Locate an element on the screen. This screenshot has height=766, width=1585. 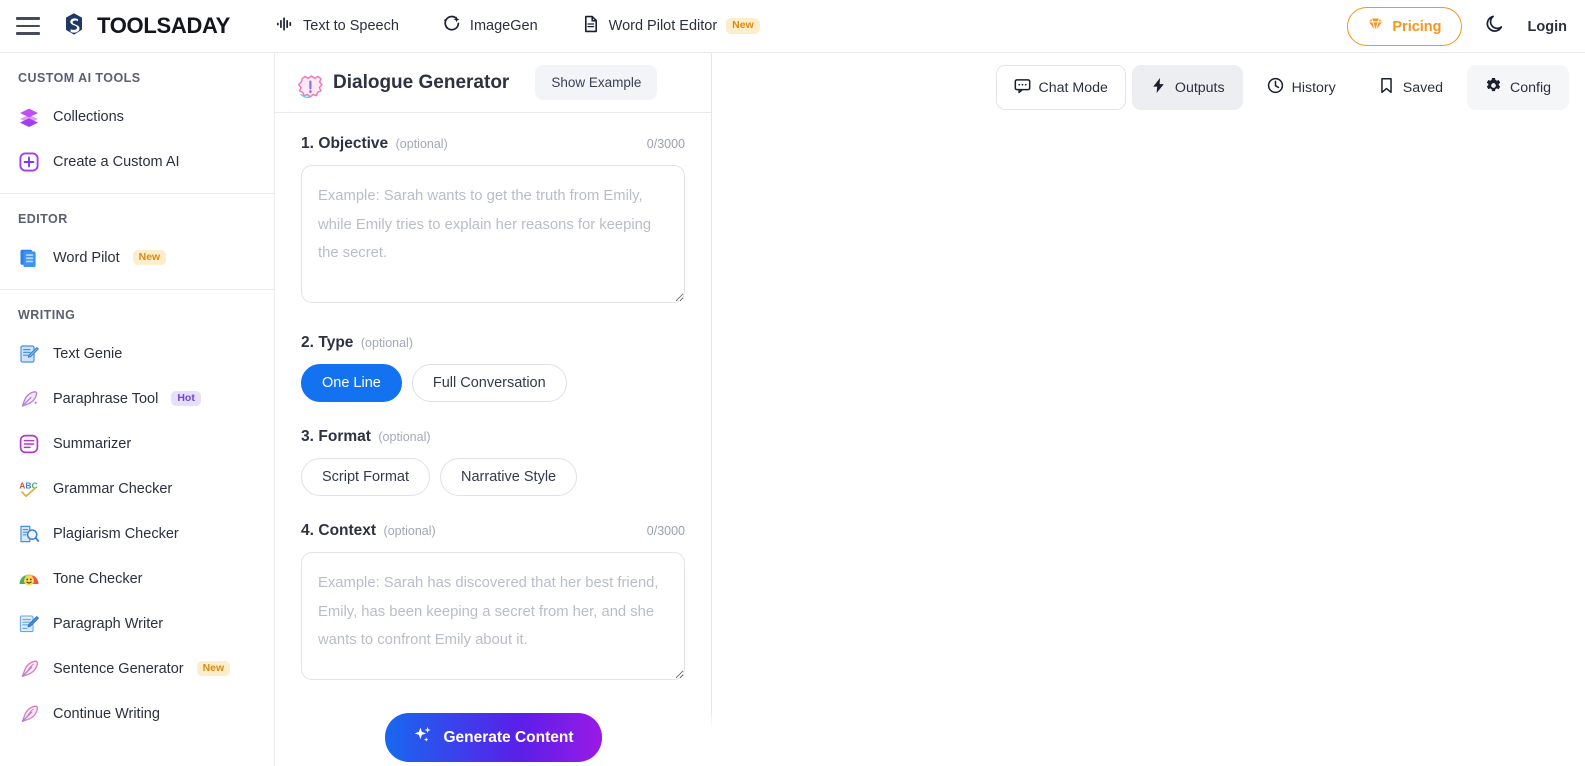
generate-label: Generate Content is located at coordinates (508, 737).